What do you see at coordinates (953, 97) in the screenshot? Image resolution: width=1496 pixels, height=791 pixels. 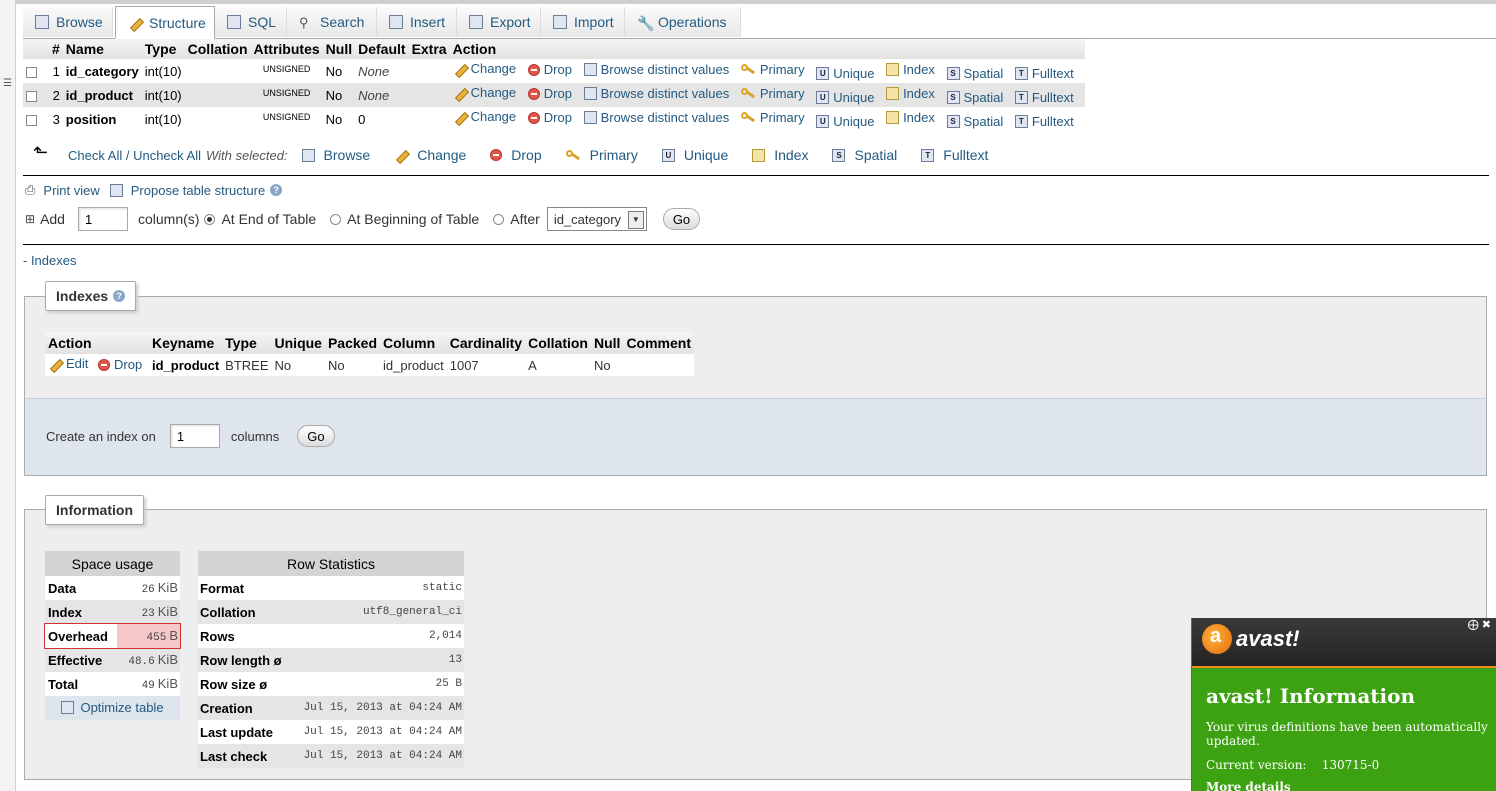 I see `spatial-icon: S` at bounding box center [953, 97].